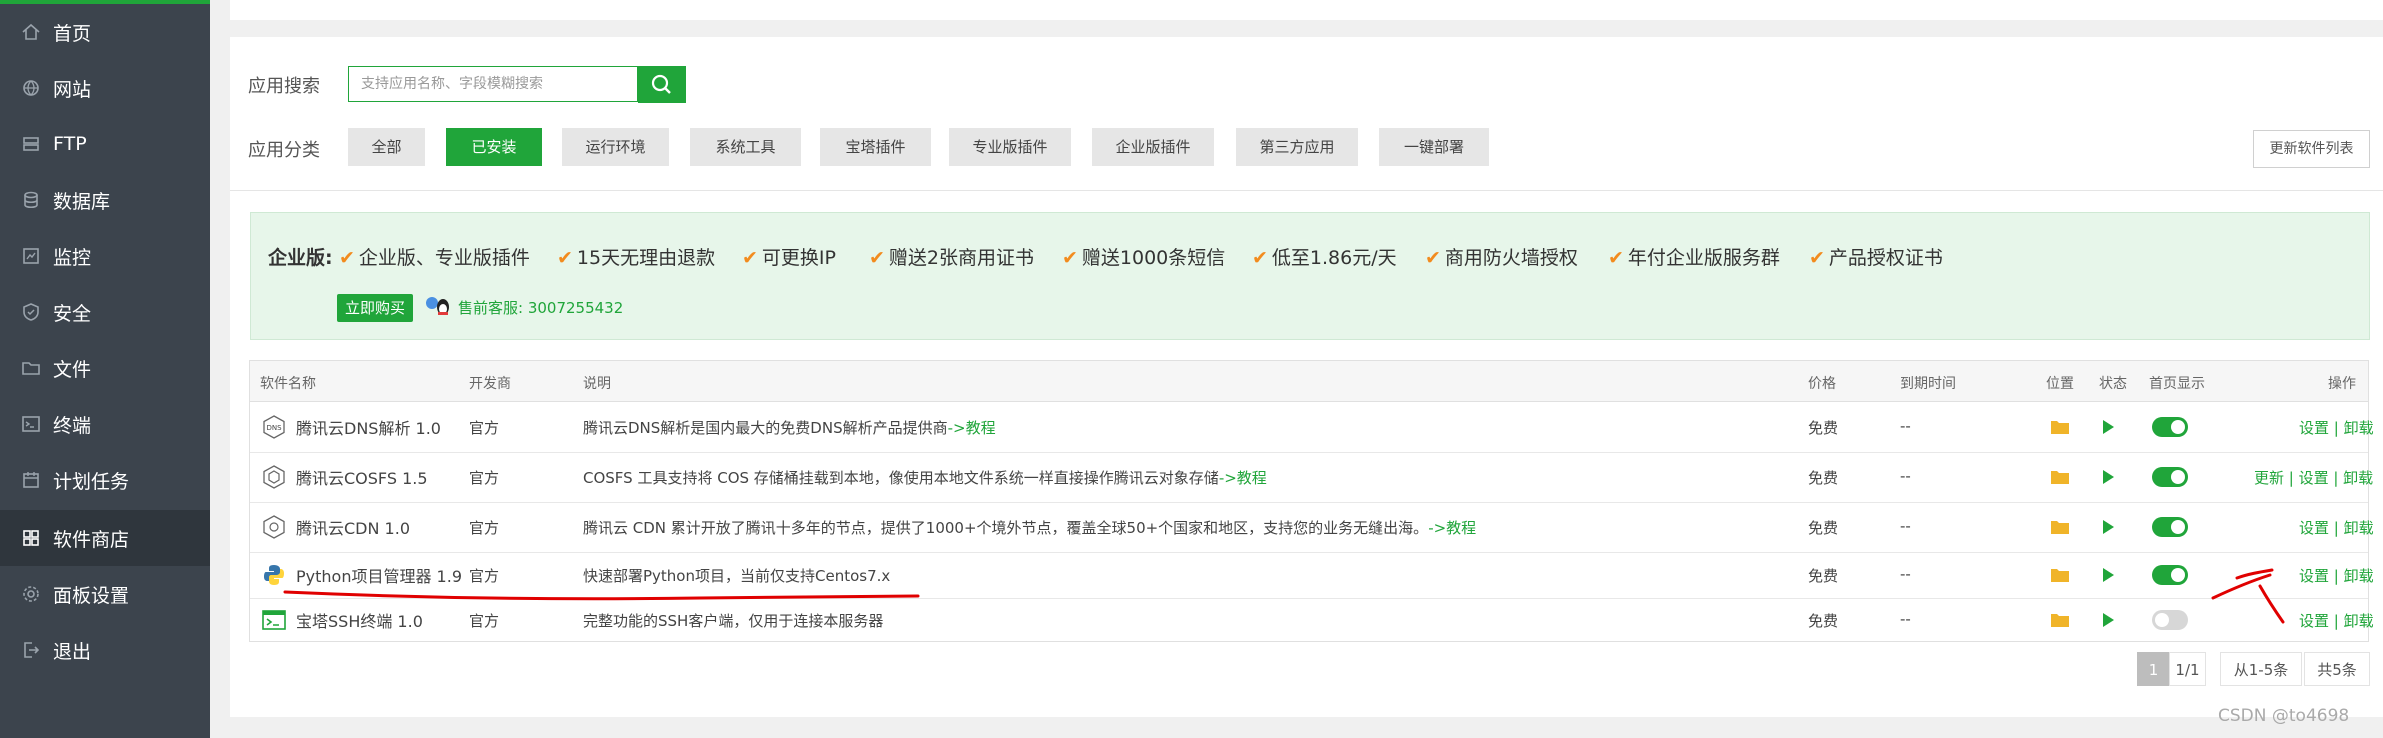 This screenshot has width=2383, height=738. What do you see at coordinates (375, 308) in the screenshot?
I see `buy-now-button: 立即购买` at bounding box center [375, 308].